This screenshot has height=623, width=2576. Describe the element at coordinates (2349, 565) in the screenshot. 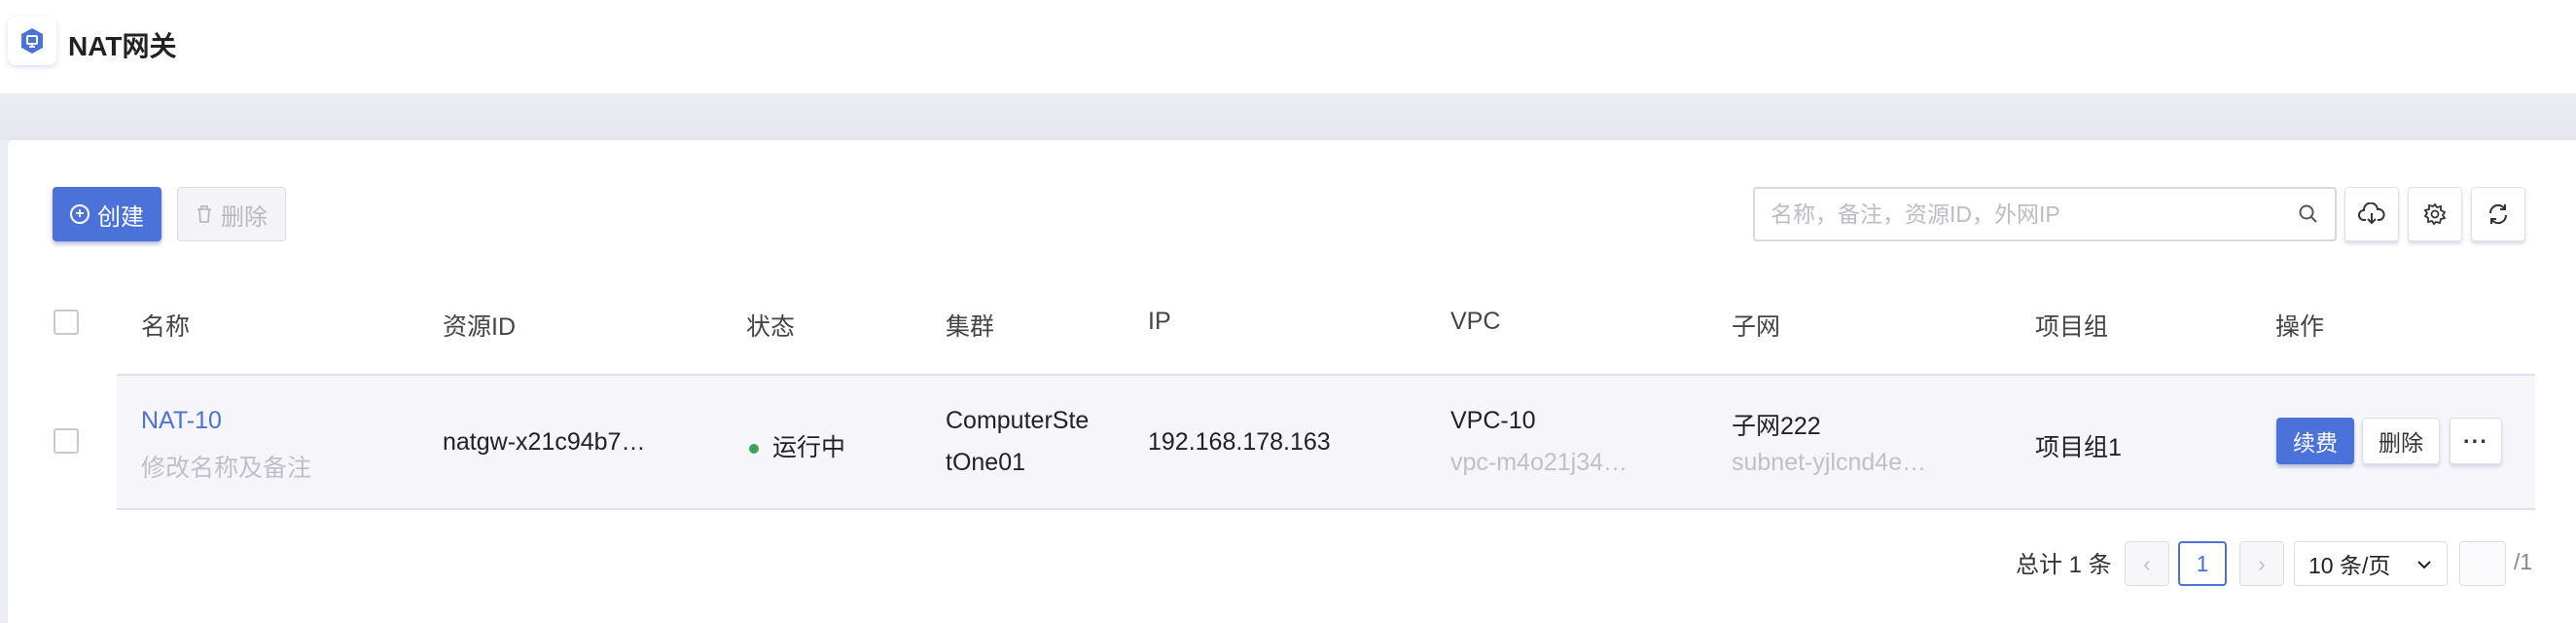

I see `page-size-label: 10 条/页` at that location.